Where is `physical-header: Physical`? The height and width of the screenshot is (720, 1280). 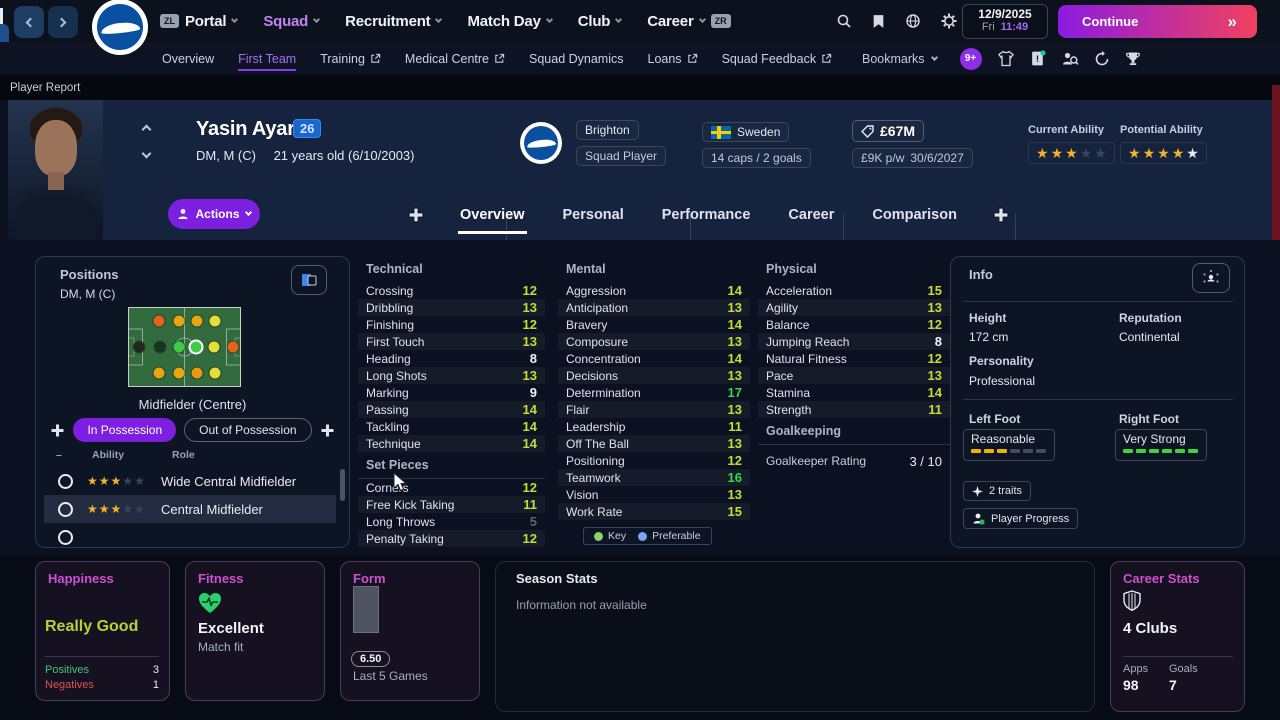
physical-header: Physical is located at coordinates (791, 269).